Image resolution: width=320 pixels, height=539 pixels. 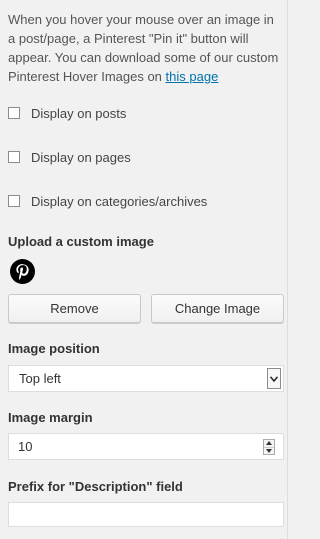 I want to click on stepper-down-icon, so click(x=269, y=450).